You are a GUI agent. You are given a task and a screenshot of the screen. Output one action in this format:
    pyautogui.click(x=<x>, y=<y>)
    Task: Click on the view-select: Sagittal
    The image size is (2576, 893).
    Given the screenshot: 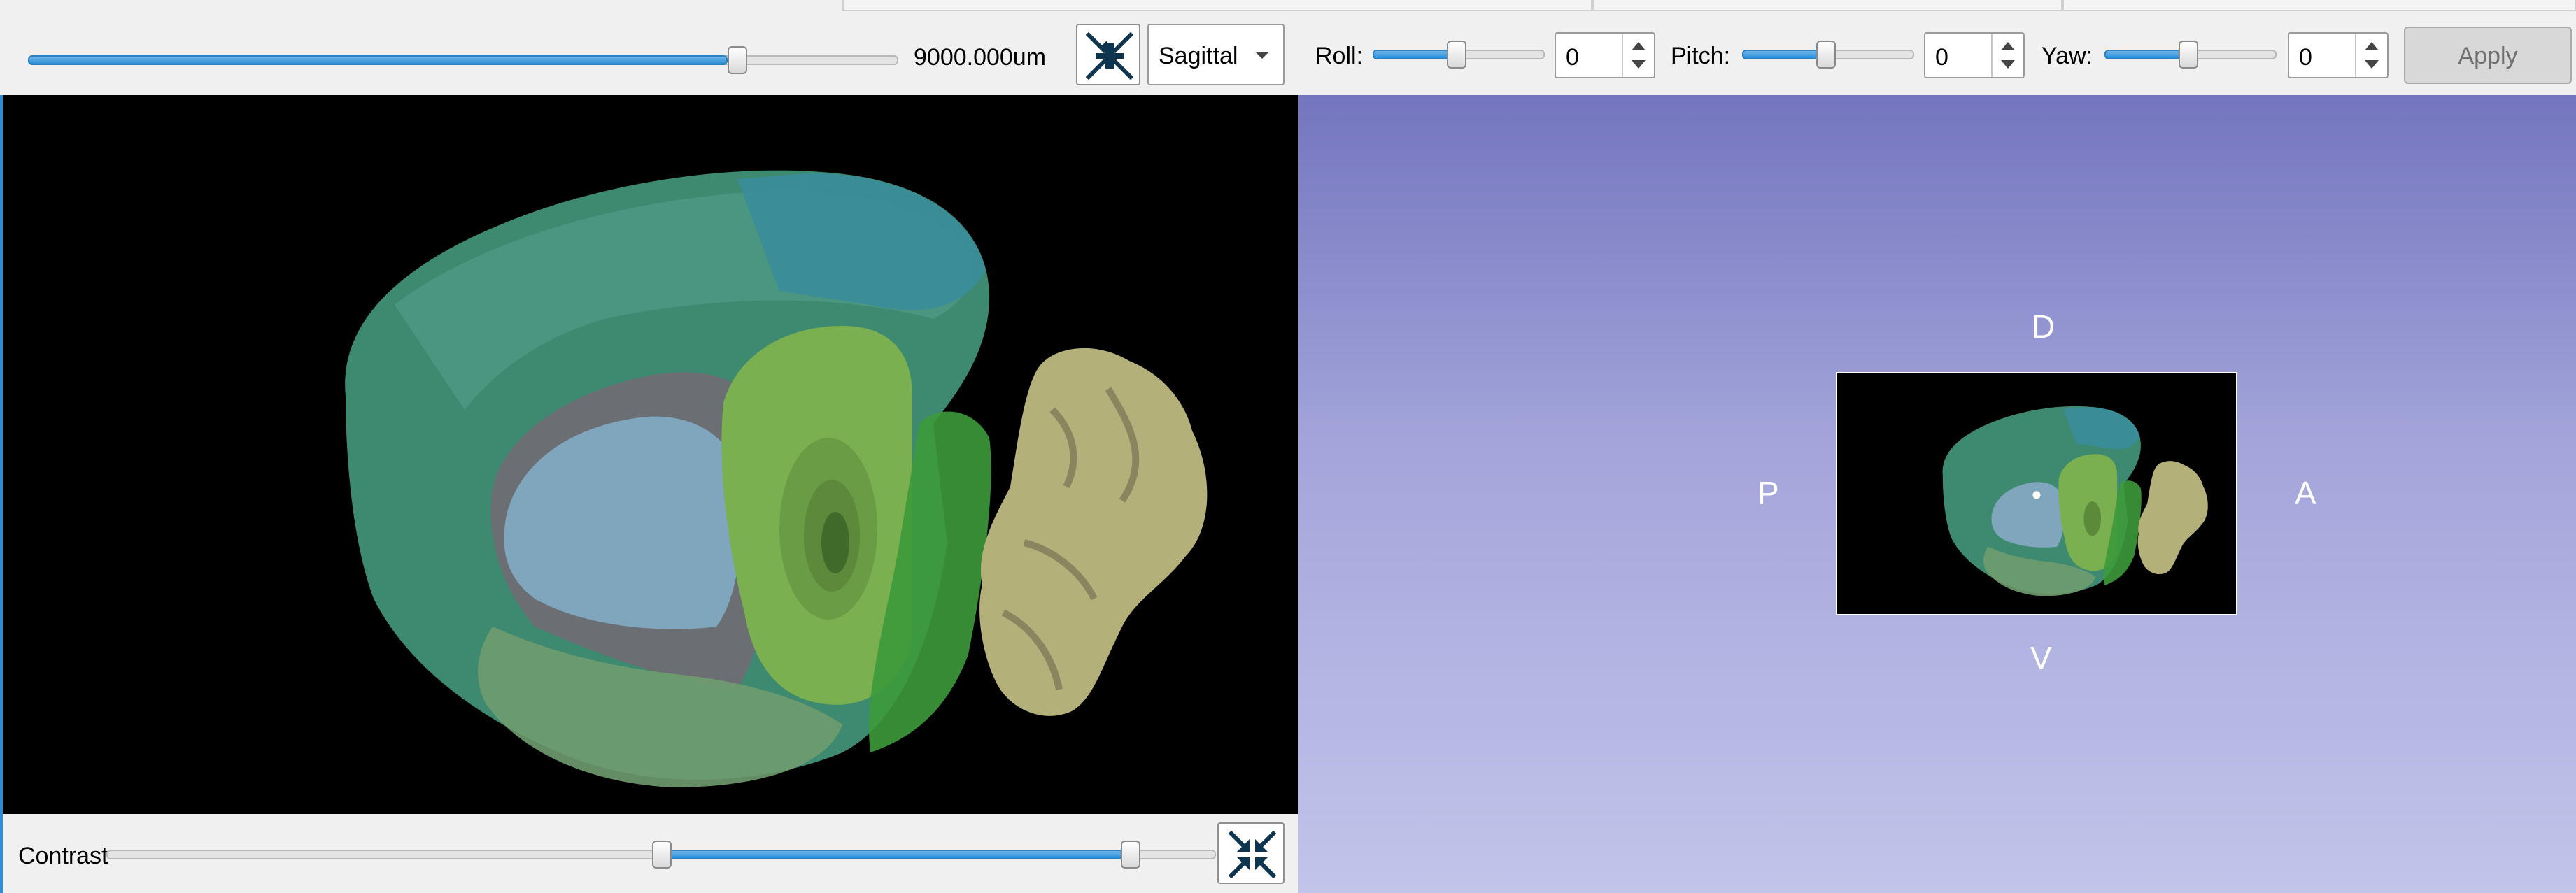 What is the action you would take?
    pyautogui.click(x=1216, y=54)
    